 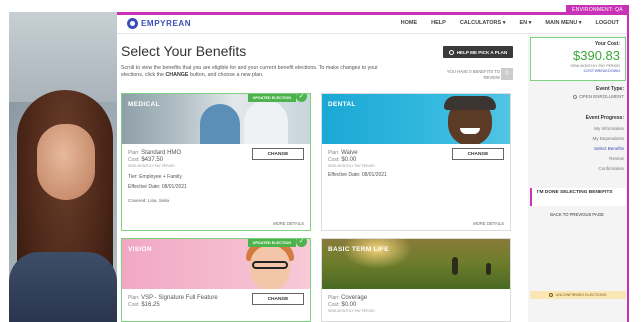 I want to click on plan-value: Standard HMO, so click(x=161, y=153).